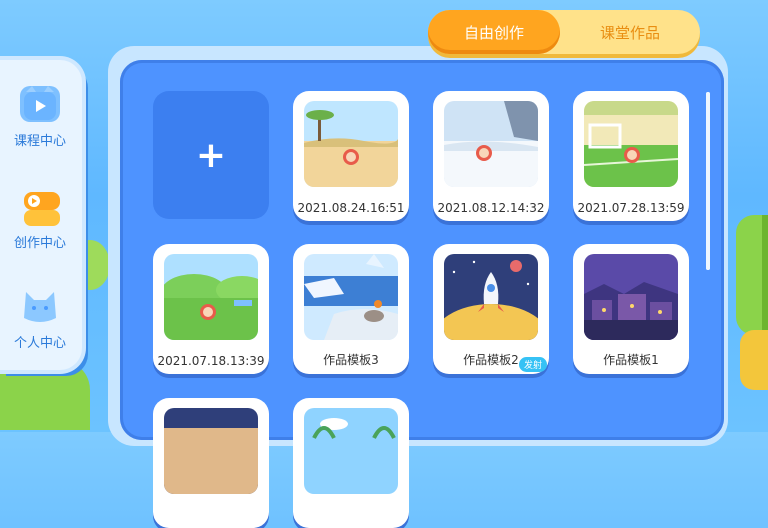 This screenshot has width=768, height=528. I want to click on sidebar-item-creation-center: 创作中心, so click(40, 223).